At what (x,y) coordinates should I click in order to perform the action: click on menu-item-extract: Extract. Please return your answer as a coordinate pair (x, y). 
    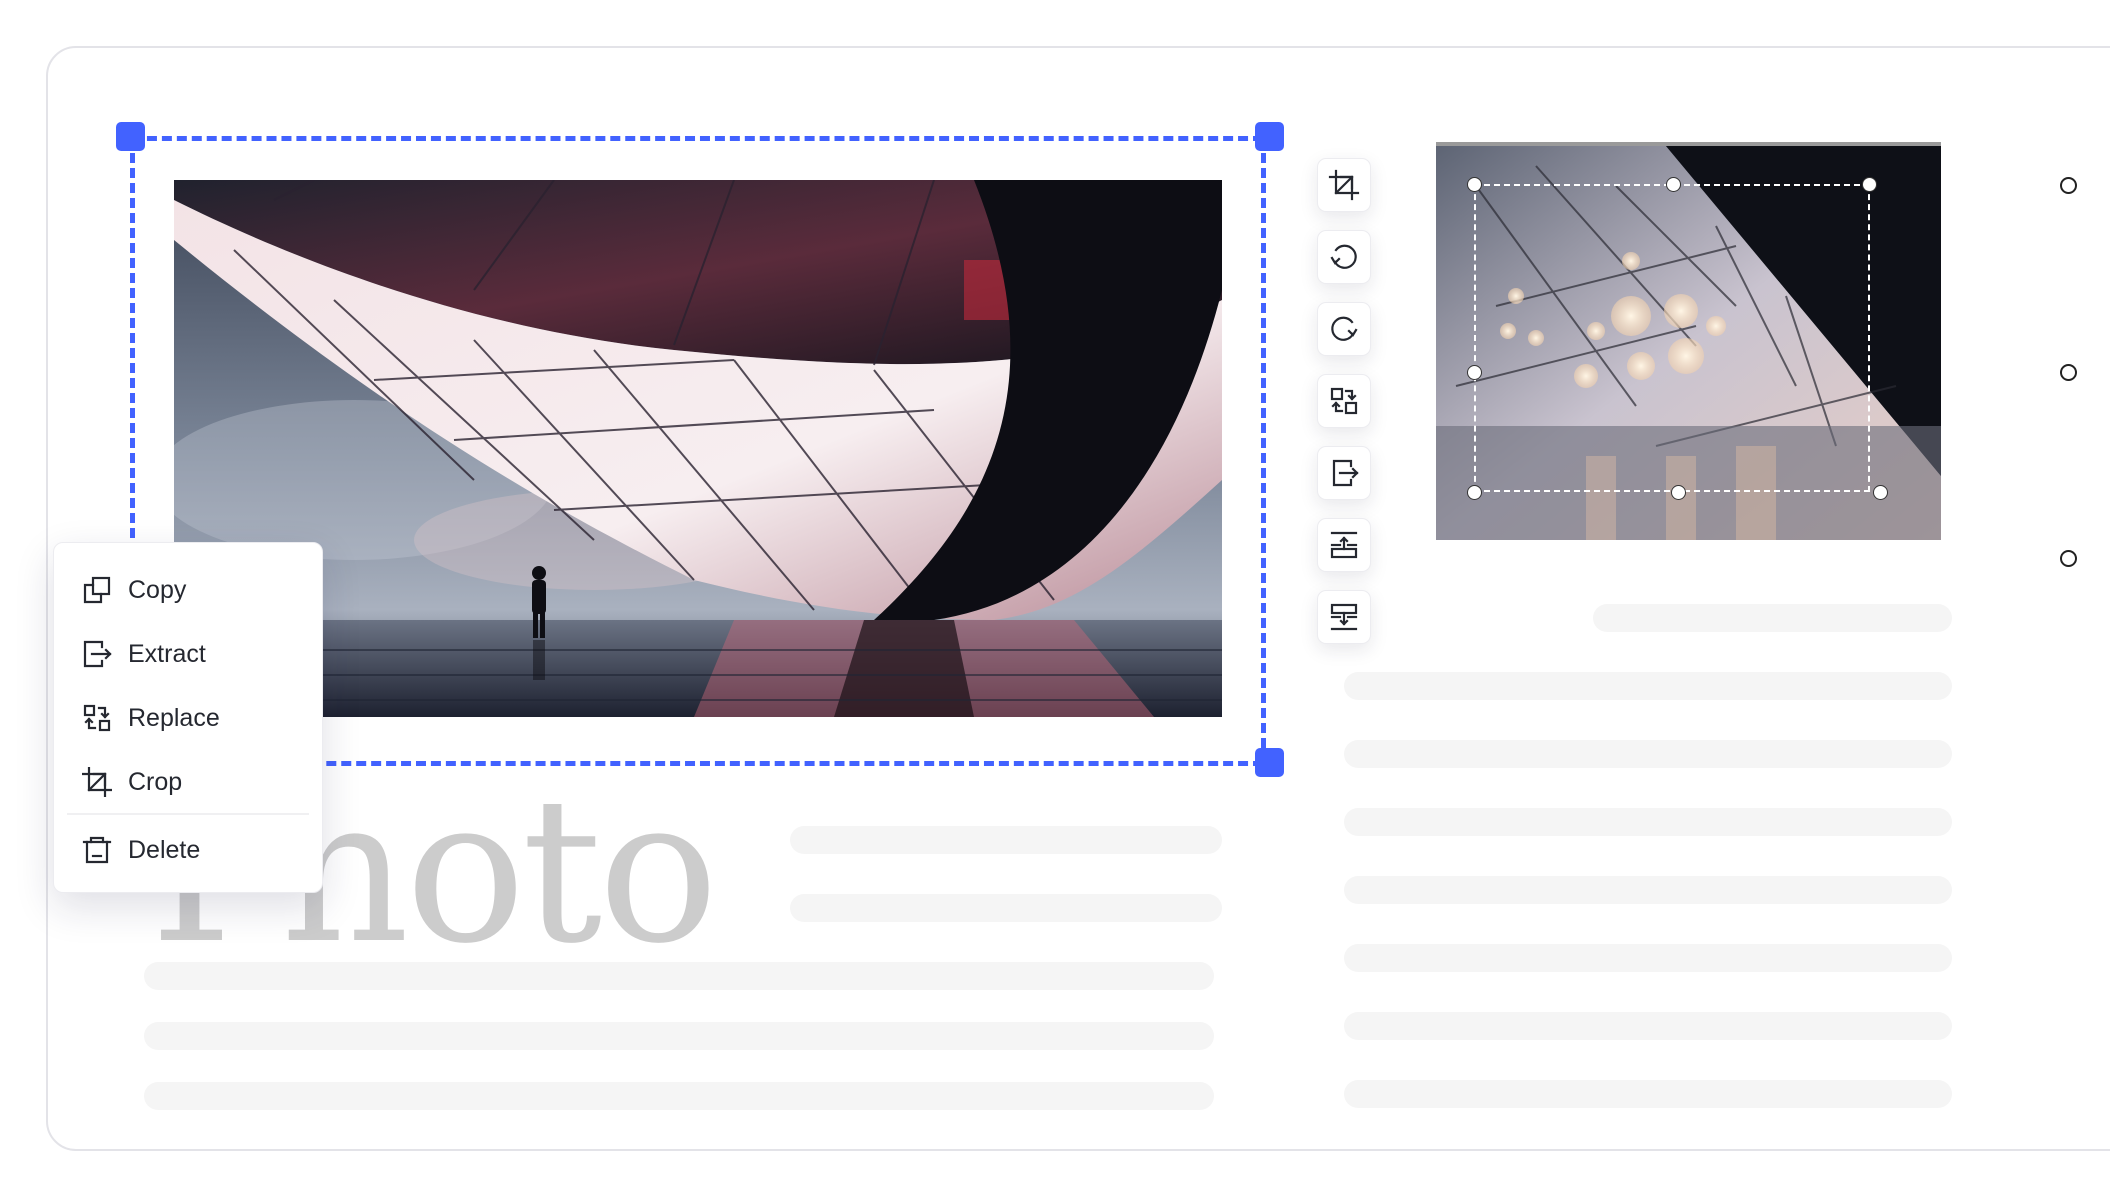
    Looking at the image, I should click on (188, 654).